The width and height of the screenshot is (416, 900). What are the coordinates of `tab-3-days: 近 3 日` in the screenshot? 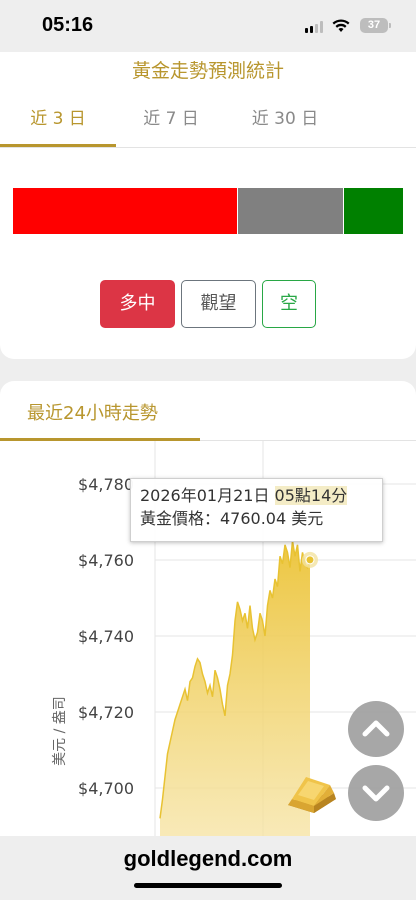 It's located at (58, 116).